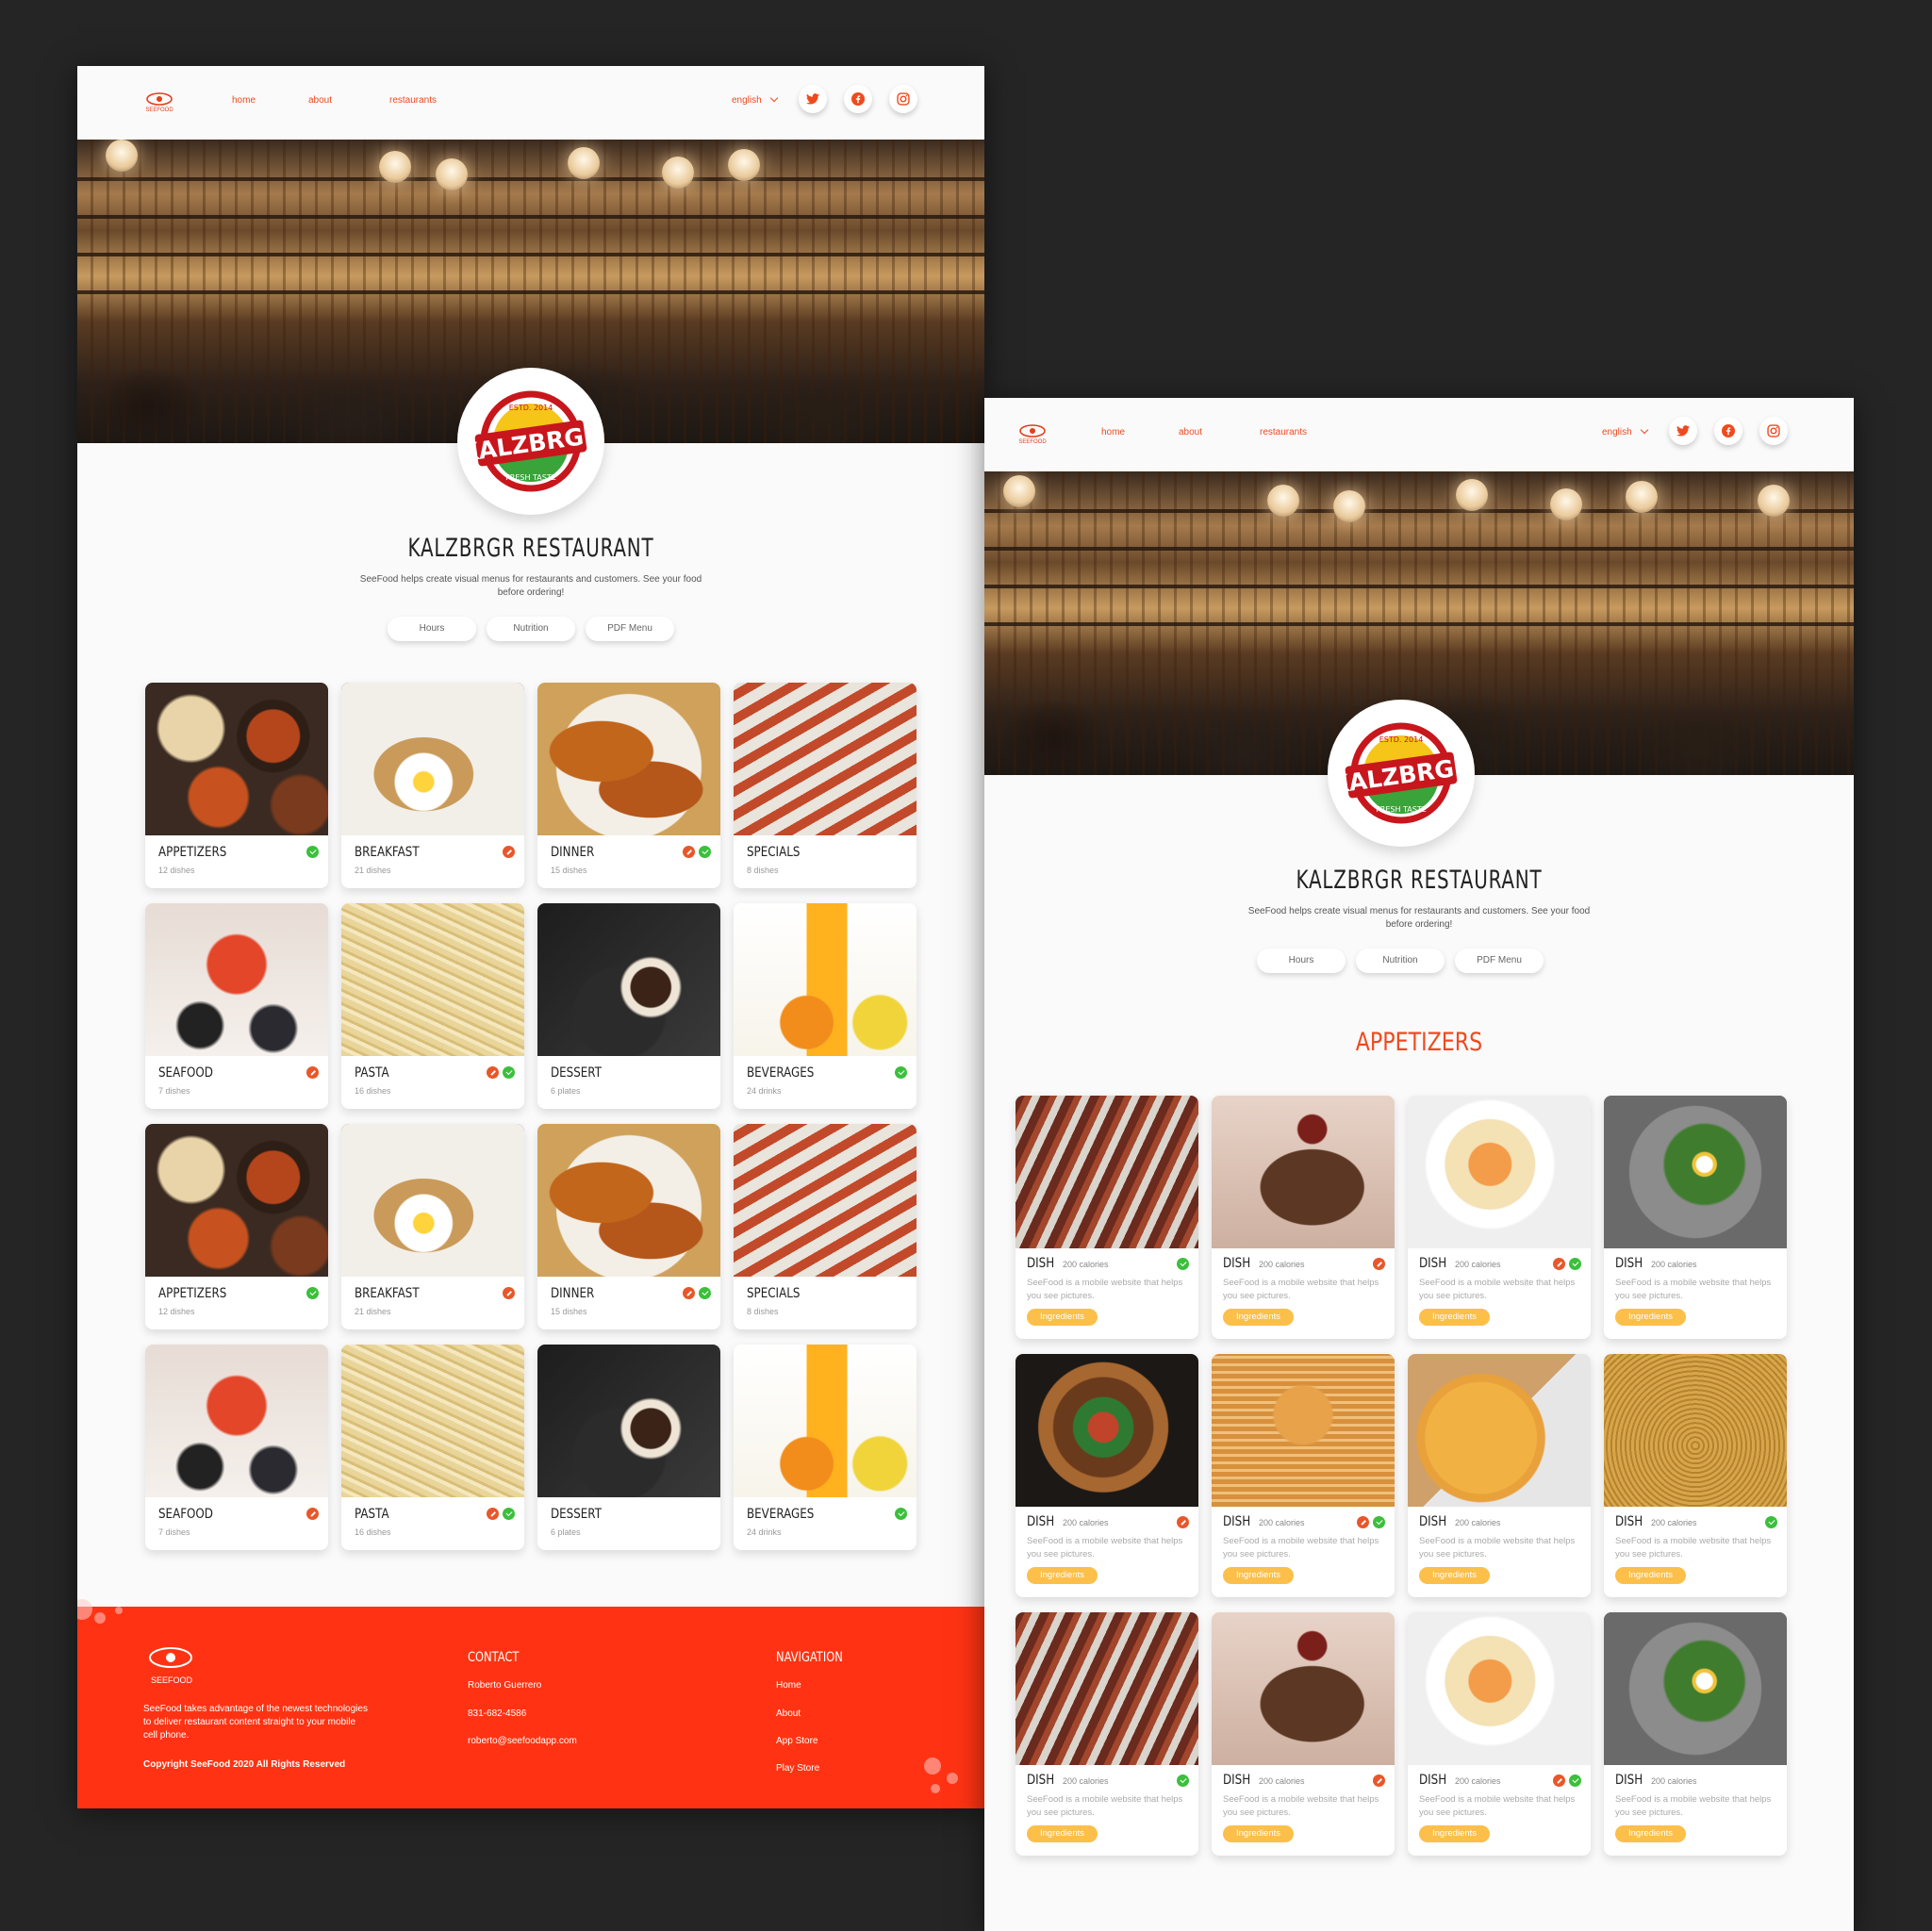 The image size is (1932, 1931). I want to click on contact-phone: 831-682-4586, so click(497, 1713).